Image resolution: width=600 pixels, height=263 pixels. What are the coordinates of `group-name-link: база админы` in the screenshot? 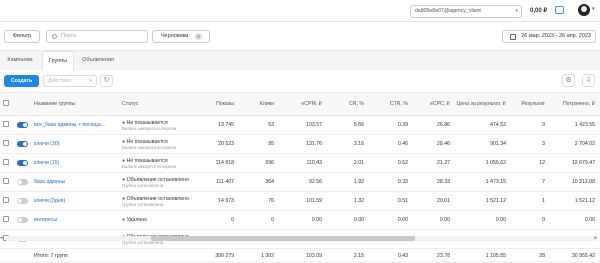 It's located at (75, 182).